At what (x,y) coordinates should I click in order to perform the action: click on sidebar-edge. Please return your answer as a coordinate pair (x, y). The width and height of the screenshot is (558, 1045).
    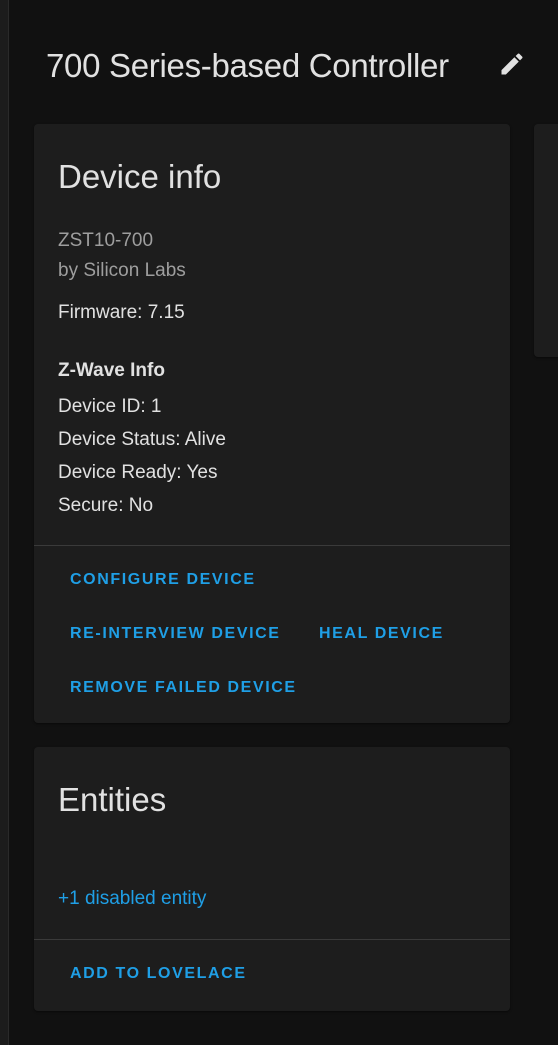
    Looking at the image, I should click on (4, 522).